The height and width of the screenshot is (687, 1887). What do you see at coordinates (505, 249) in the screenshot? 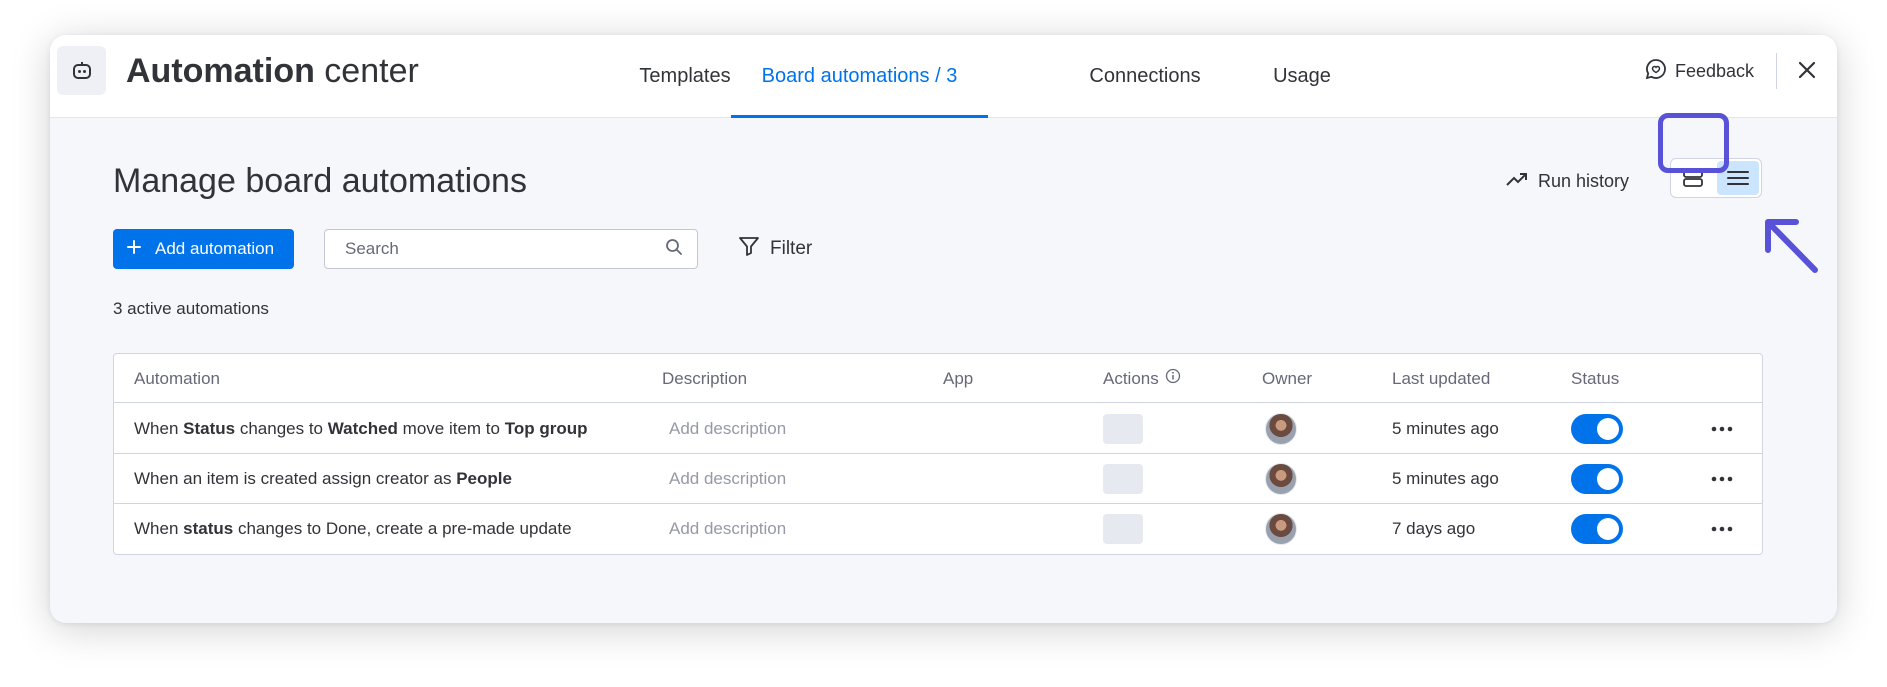
I see `search-input` at bounding box center [505, 249].